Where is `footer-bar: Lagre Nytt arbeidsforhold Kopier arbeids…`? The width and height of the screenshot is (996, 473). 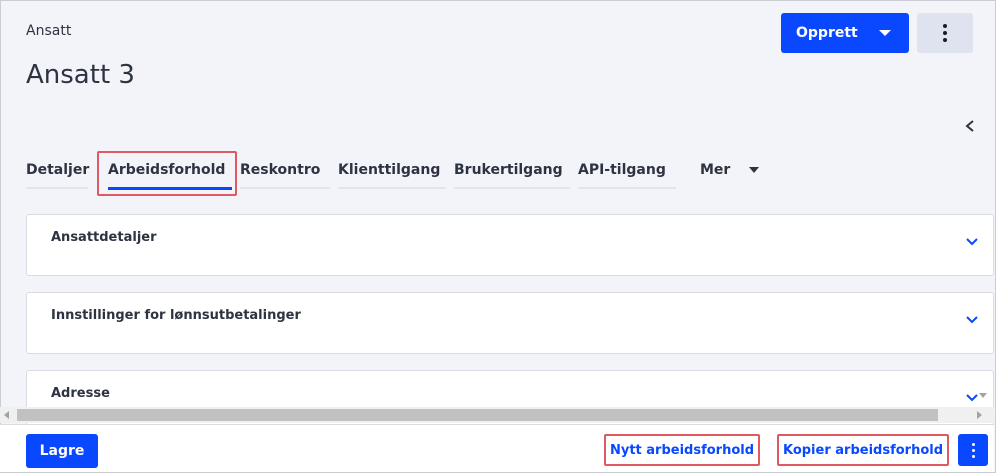 footer-bar: Lagre Nytt arbeidsforhold Kopier arbeids… is located at coordinates (497, 448).